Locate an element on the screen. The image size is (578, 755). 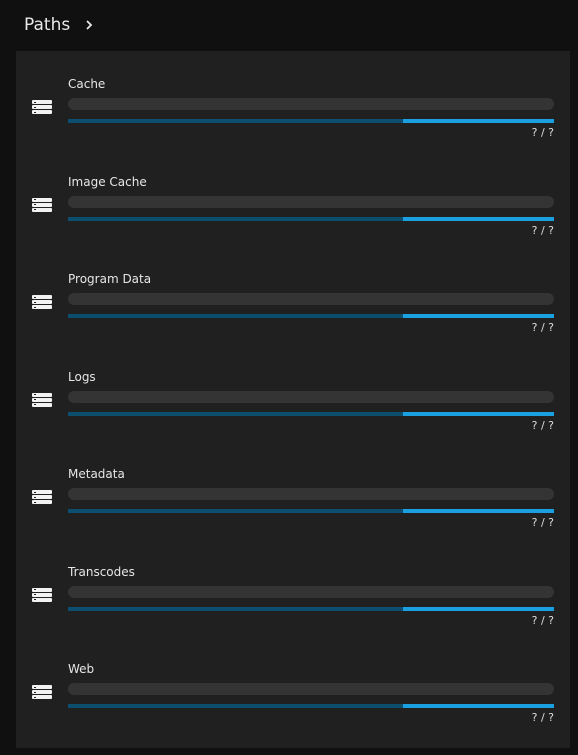
path-item: Transcodes ? / ? is located at coordinates (293, 587).